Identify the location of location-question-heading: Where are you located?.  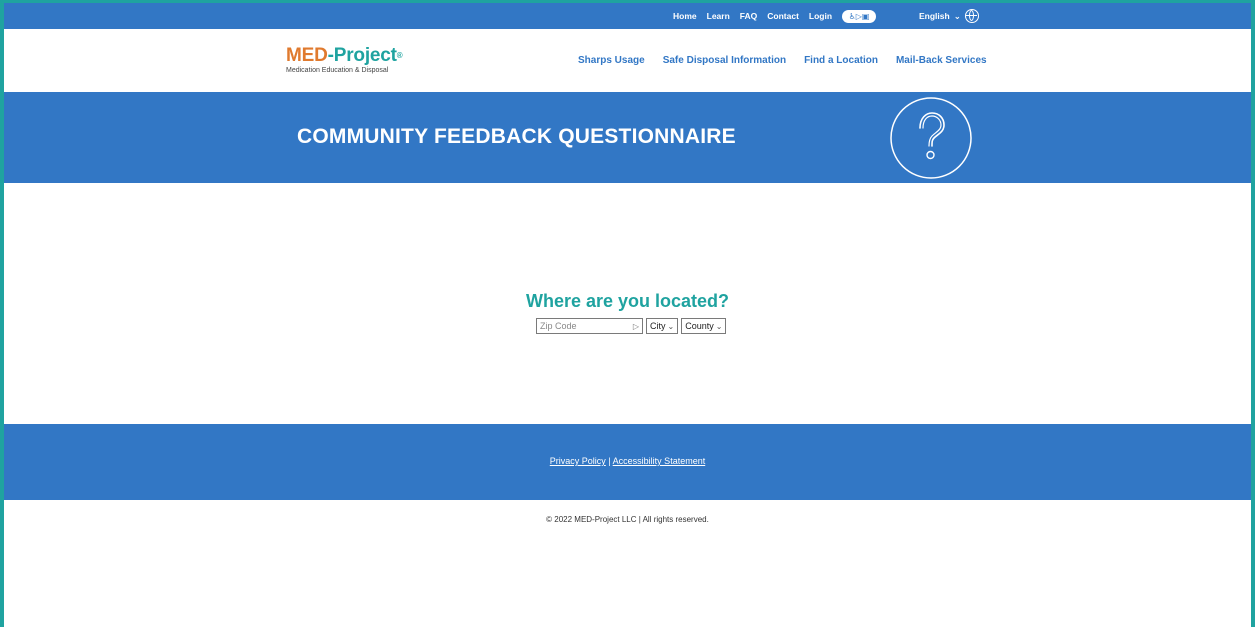
(627, 301).